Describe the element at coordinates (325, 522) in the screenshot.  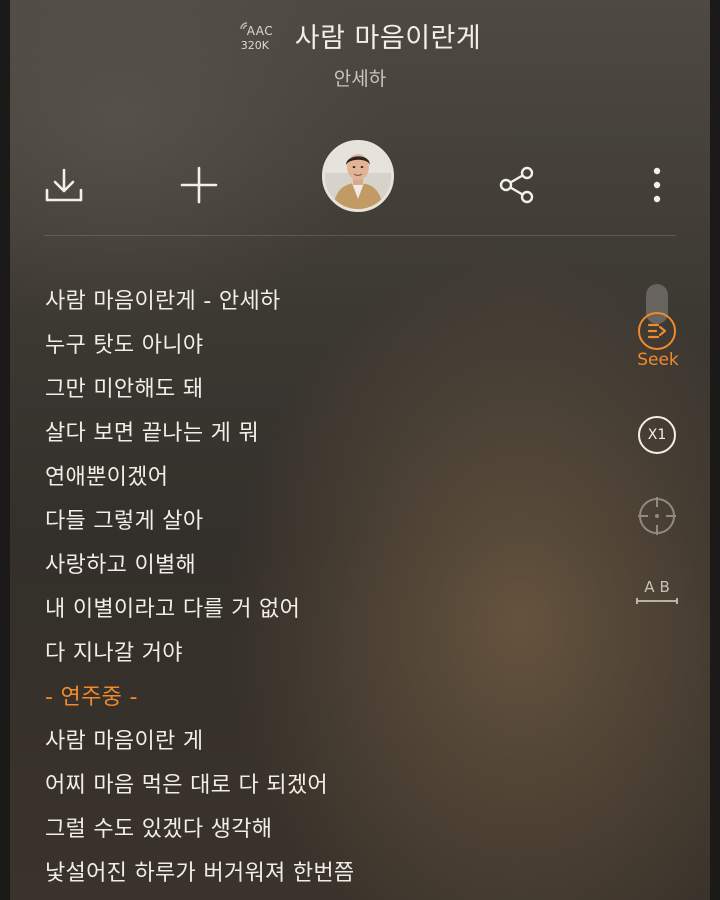
I see `lyric-line: 다들 그렇게 살아` at that location.